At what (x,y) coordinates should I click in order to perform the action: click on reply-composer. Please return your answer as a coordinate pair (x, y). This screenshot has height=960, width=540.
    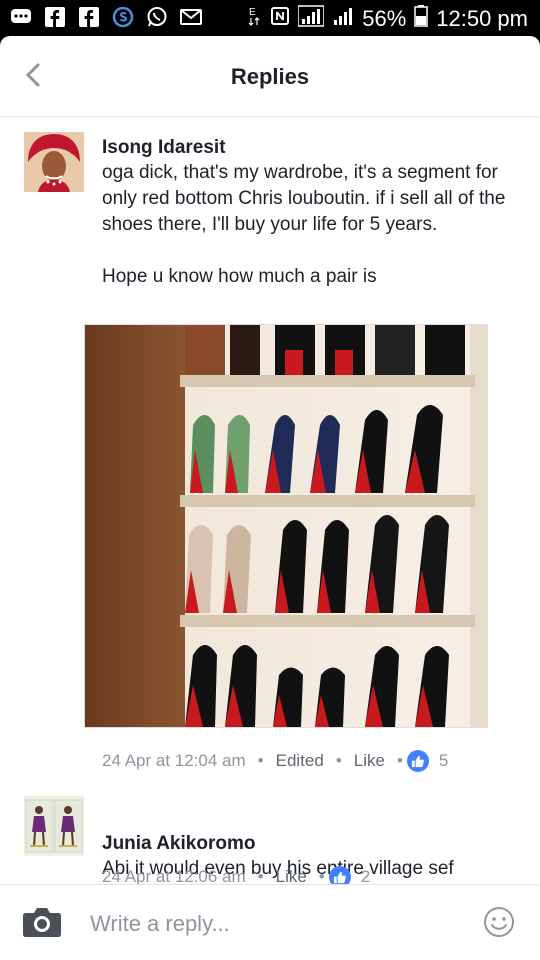
    Looking at the image, I should click on (270, 922).